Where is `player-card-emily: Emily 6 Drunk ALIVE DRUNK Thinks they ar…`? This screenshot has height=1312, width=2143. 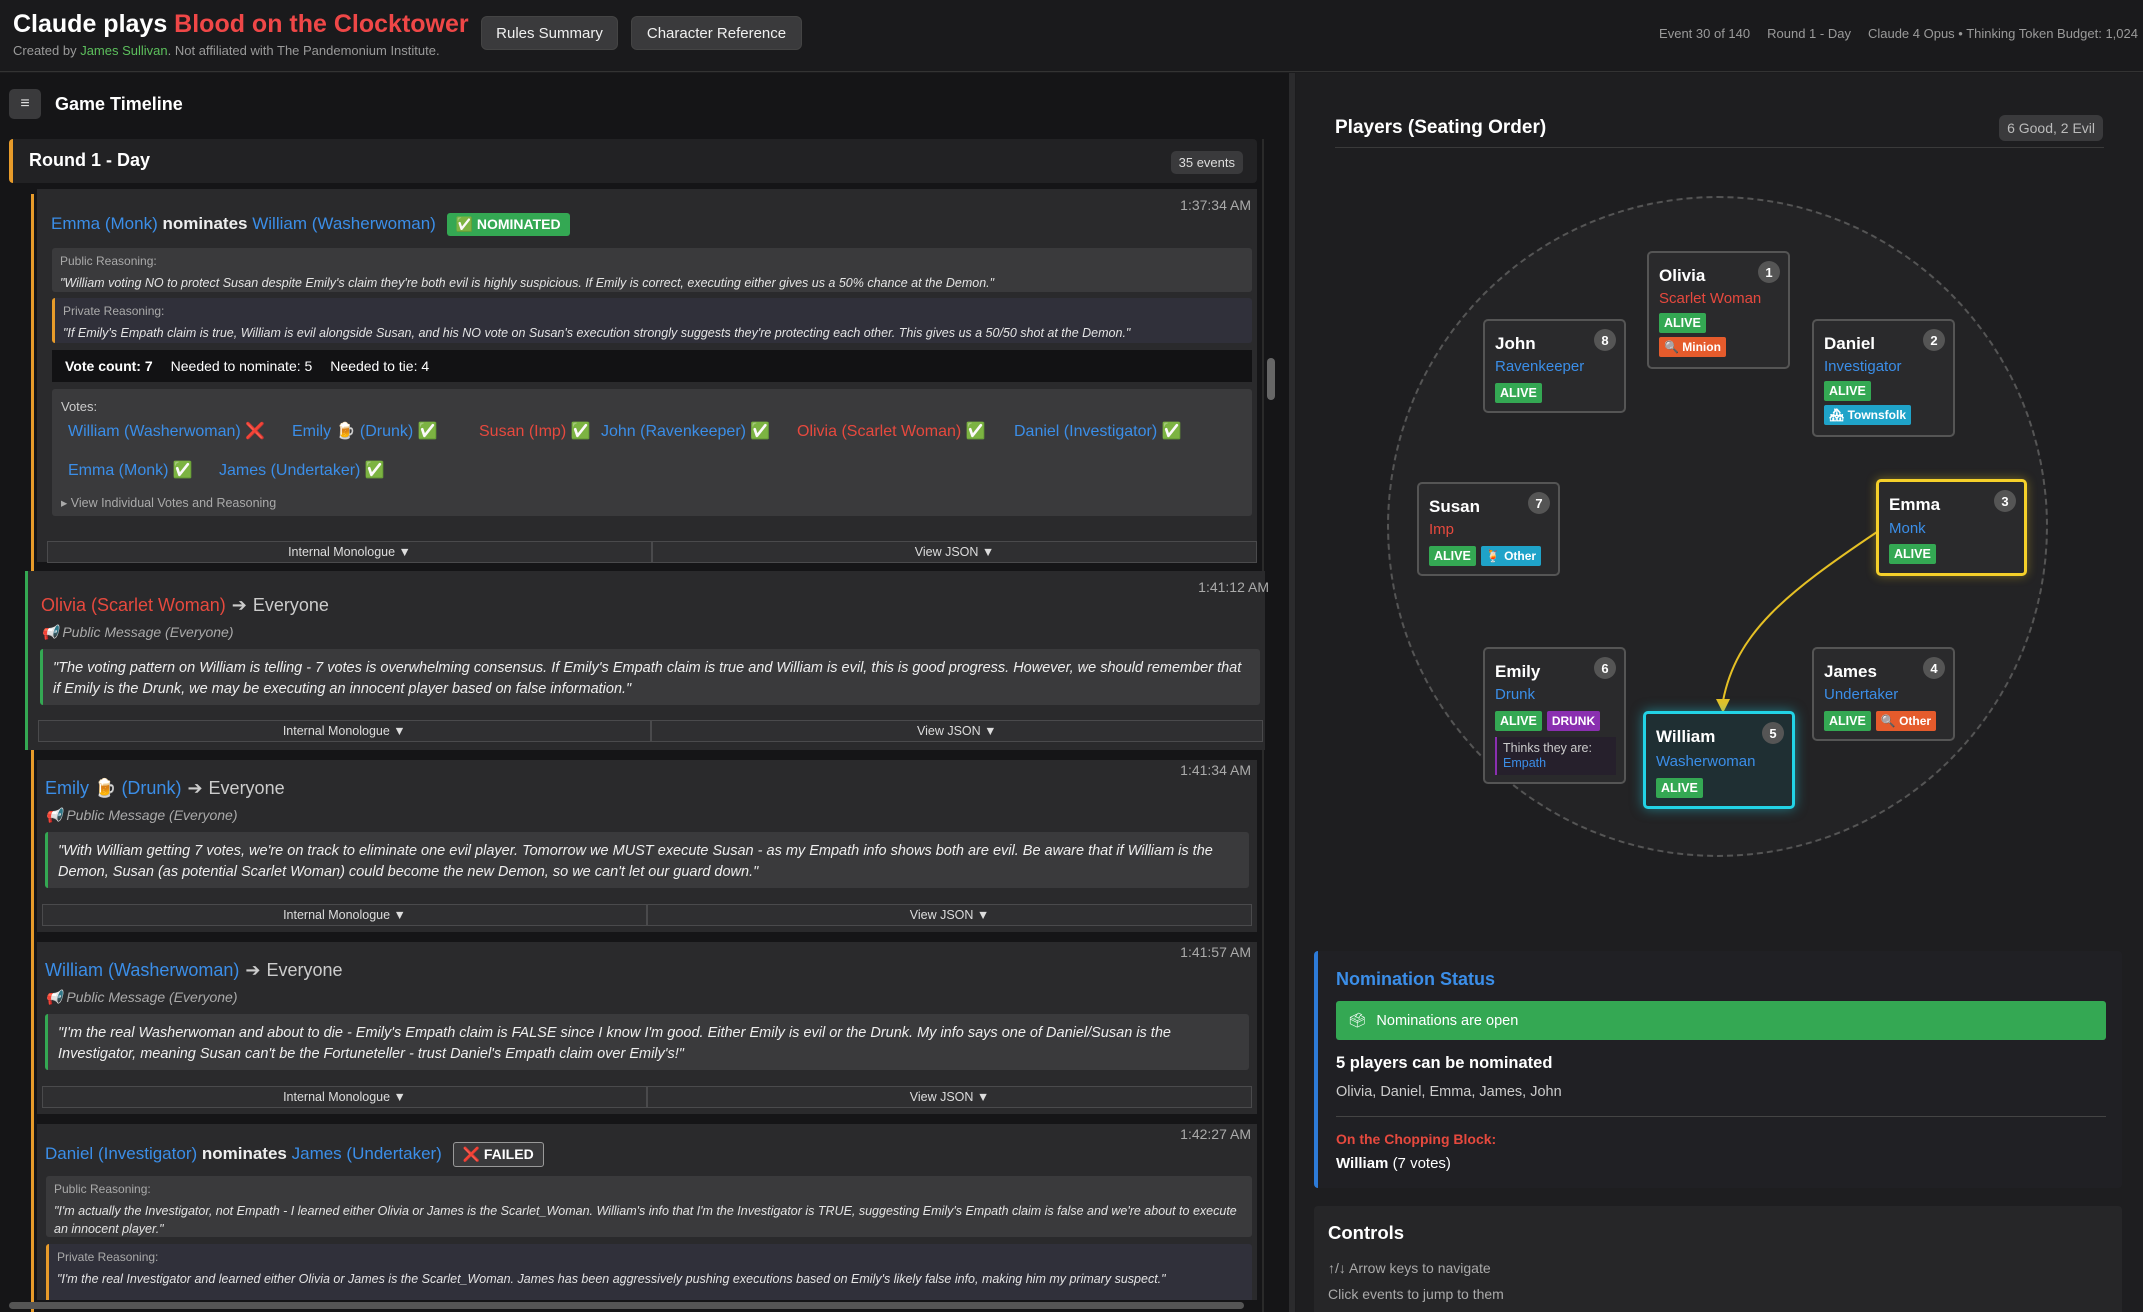
player-card-emily: Emily 6 Drunk ALIVE DRUNK Thinks they ar… is located at coordinates (1554, 715).